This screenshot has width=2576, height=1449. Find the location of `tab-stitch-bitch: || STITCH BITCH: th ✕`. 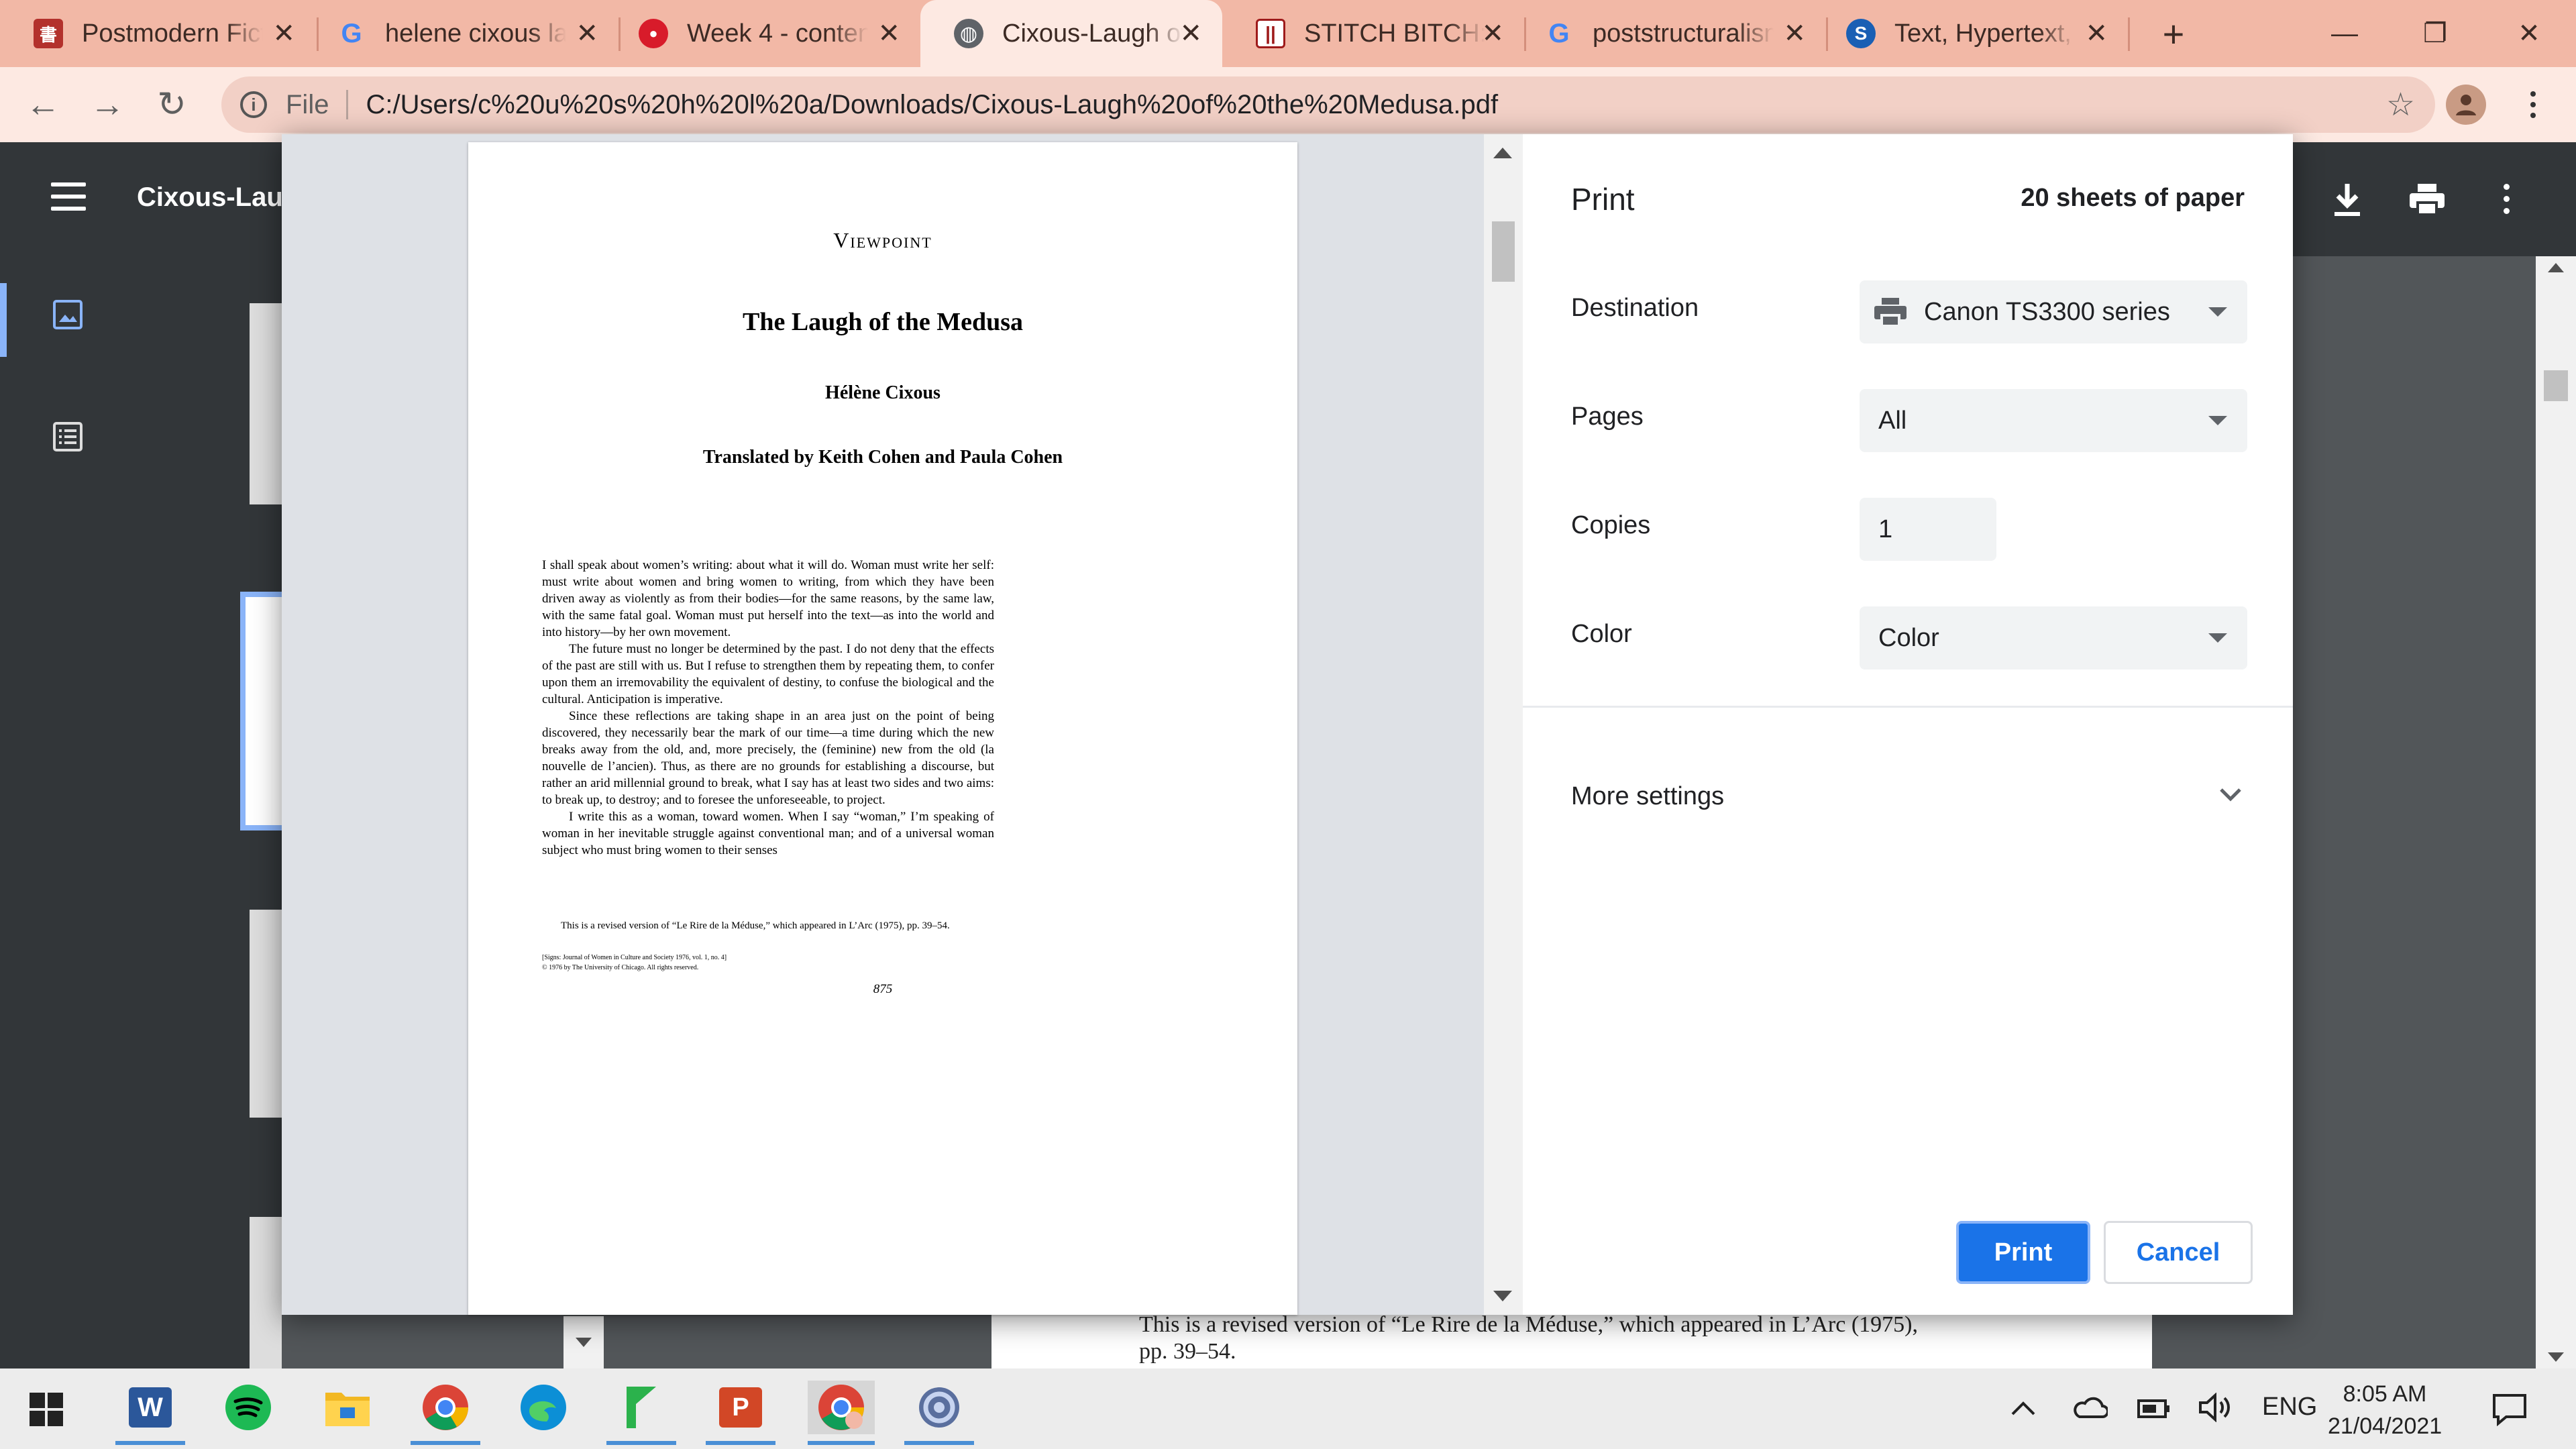

tab-stitch-bitch: || STITCH BITCH: th ✕ is located at coordinates (1373, 33).